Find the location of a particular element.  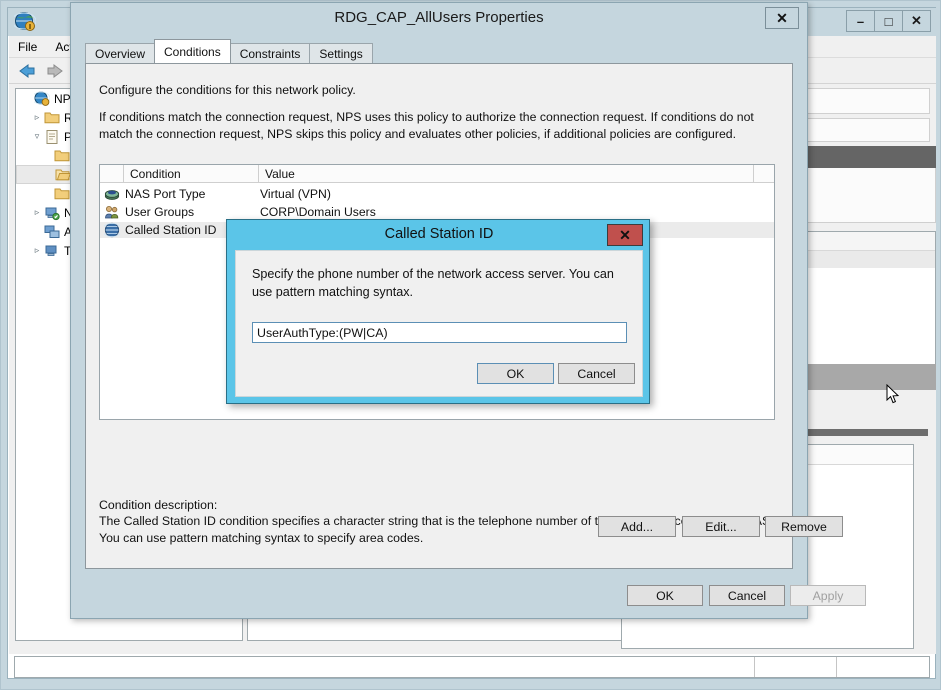

cell-value: CORP\Domain Users is located at coordinates (318, 212).